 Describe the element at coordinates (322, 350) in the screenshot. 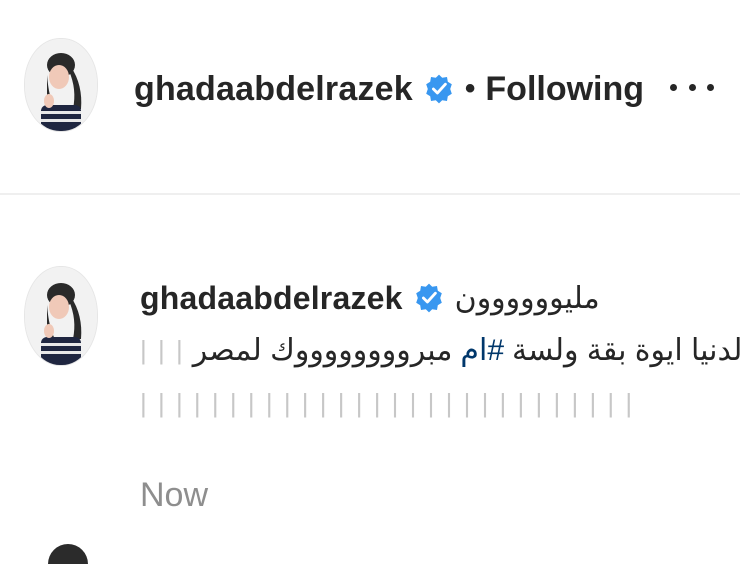

I see `comment-text: مبرووووووووك لمصر` at that location.